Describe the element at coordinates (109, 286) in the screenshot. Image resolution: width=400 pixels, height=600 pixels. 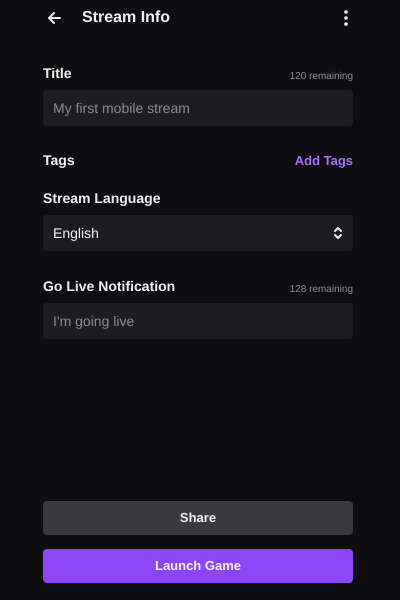
I see `field-label: Go Live Notification` at that location.